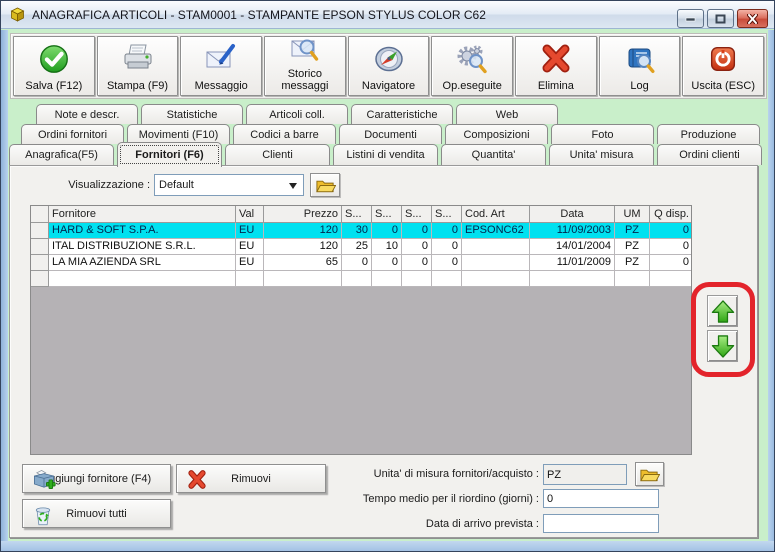  I want to click on grid-header-cell: UM, so click(632, 214).